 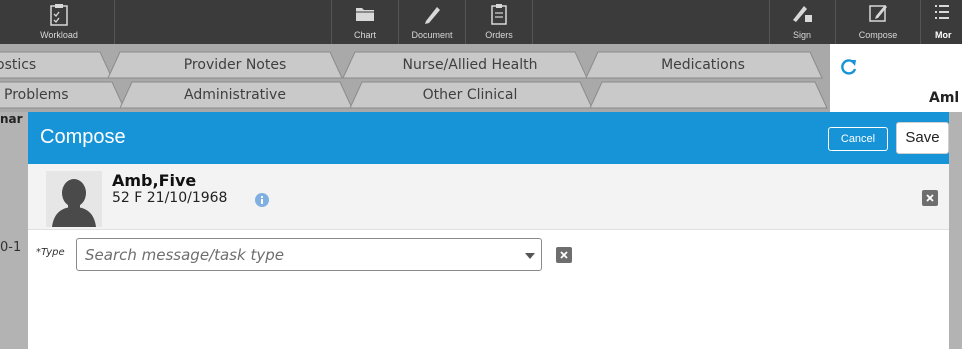 What do you see at coordinates (365, 14) in the screenshot?
I see `folder-icon` at bounding box center [365, 14].